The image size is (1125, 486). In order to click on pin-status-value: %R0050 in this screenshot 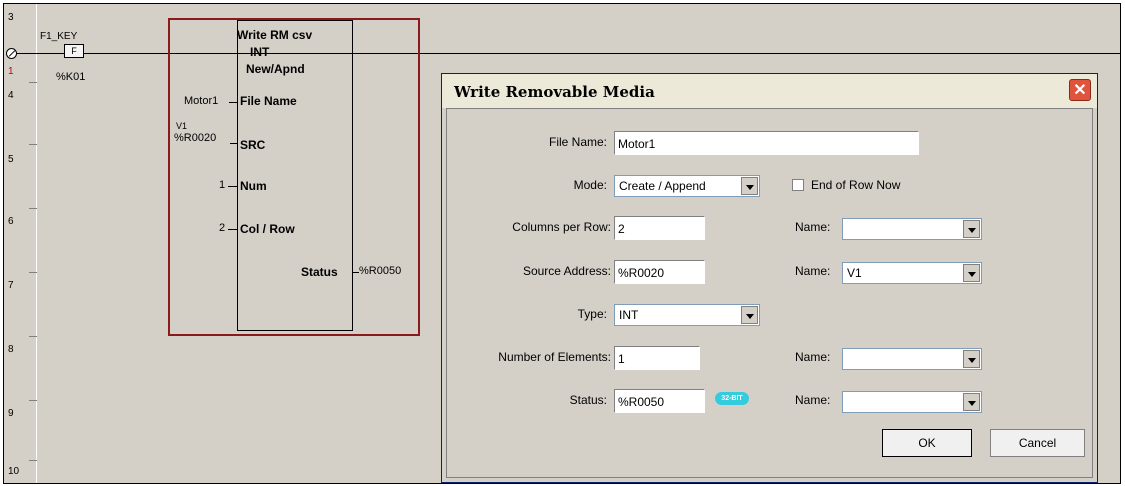, I will do `click(380, 271)`.